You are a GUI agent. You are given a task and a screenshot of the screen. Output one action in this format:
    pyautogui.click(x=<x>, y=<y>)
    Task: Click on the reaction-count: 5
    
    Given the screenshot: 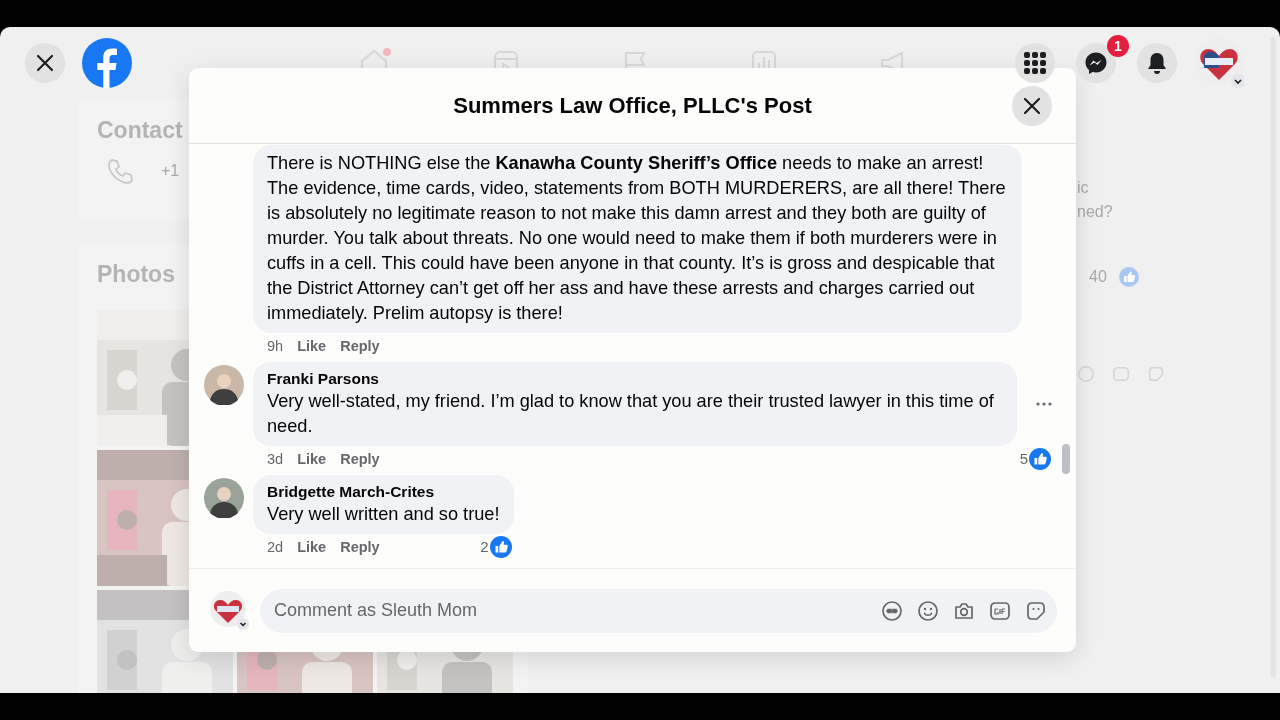 What is the action you would take?
    pyautogui.click(x=1023, y=458)
    